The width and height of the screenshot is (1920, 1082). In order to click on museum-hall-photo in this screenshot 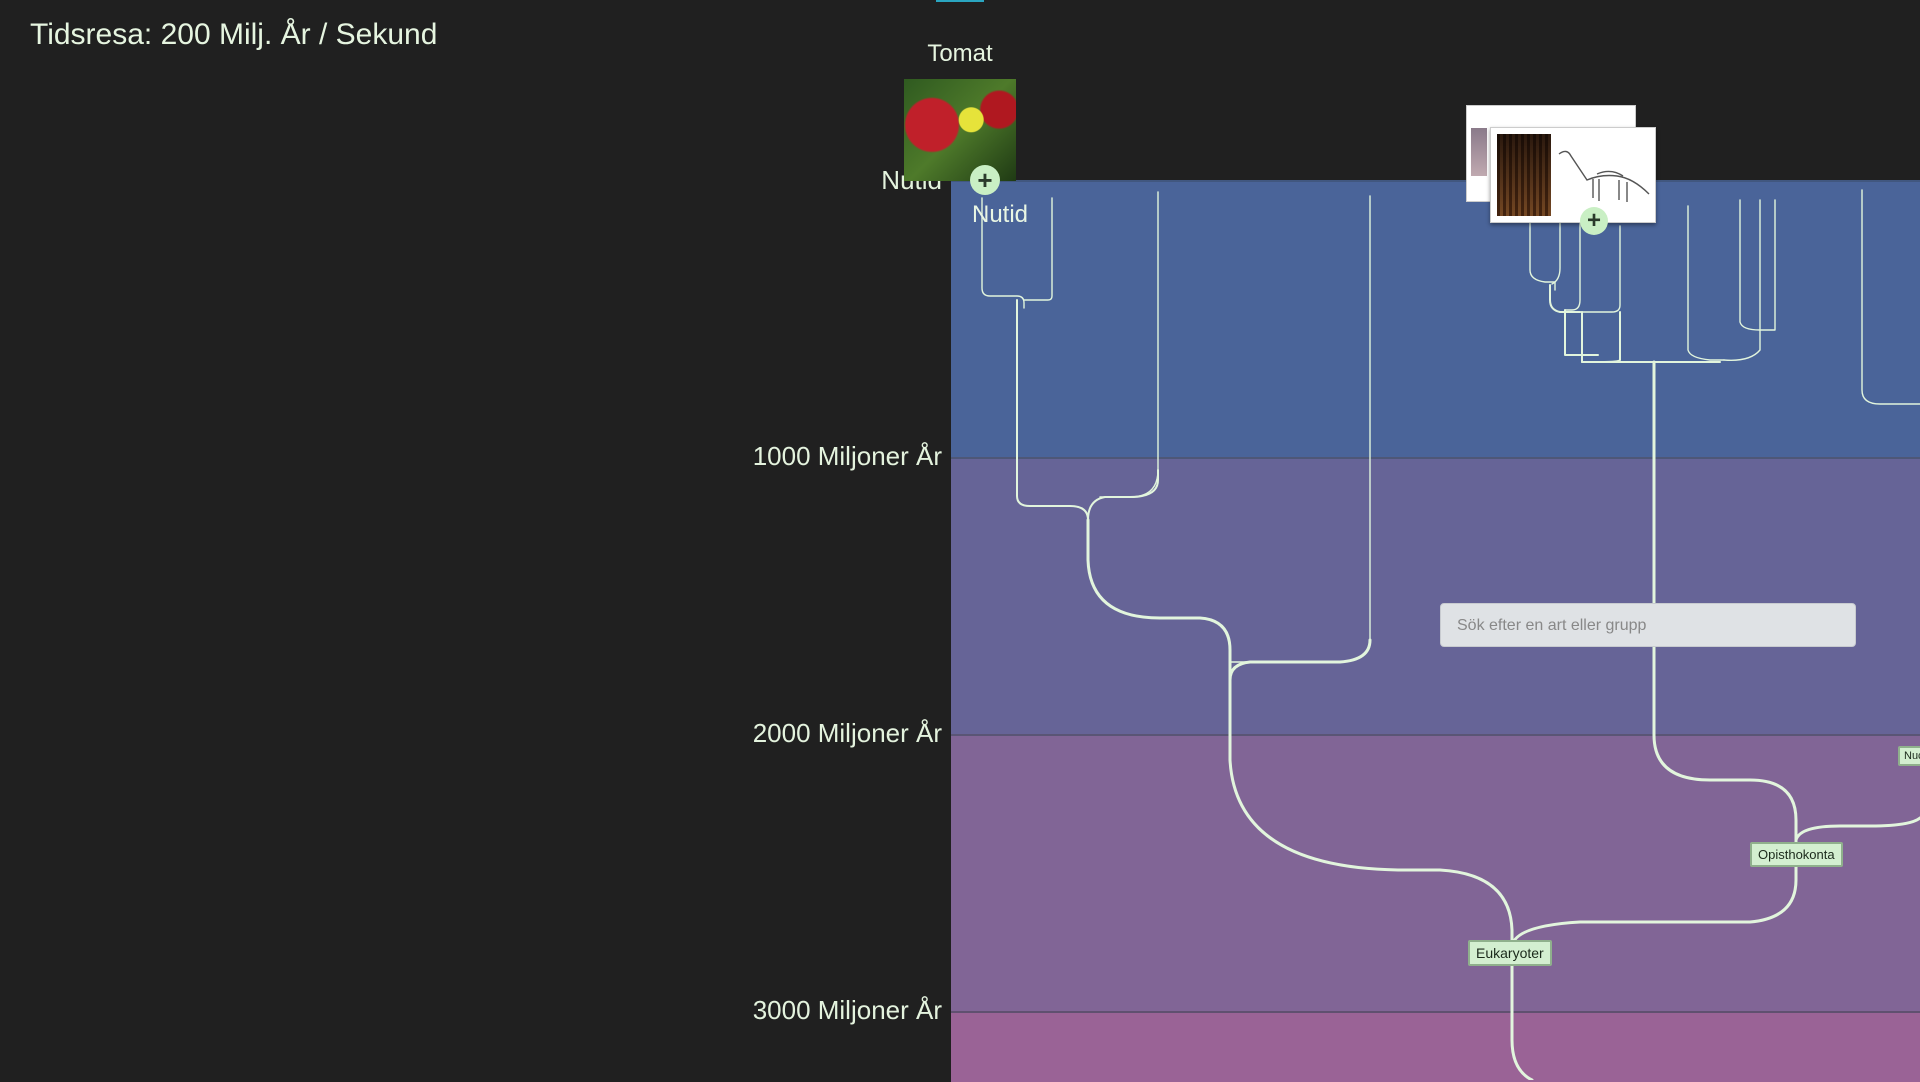, I will do `click(1524, 175)`.